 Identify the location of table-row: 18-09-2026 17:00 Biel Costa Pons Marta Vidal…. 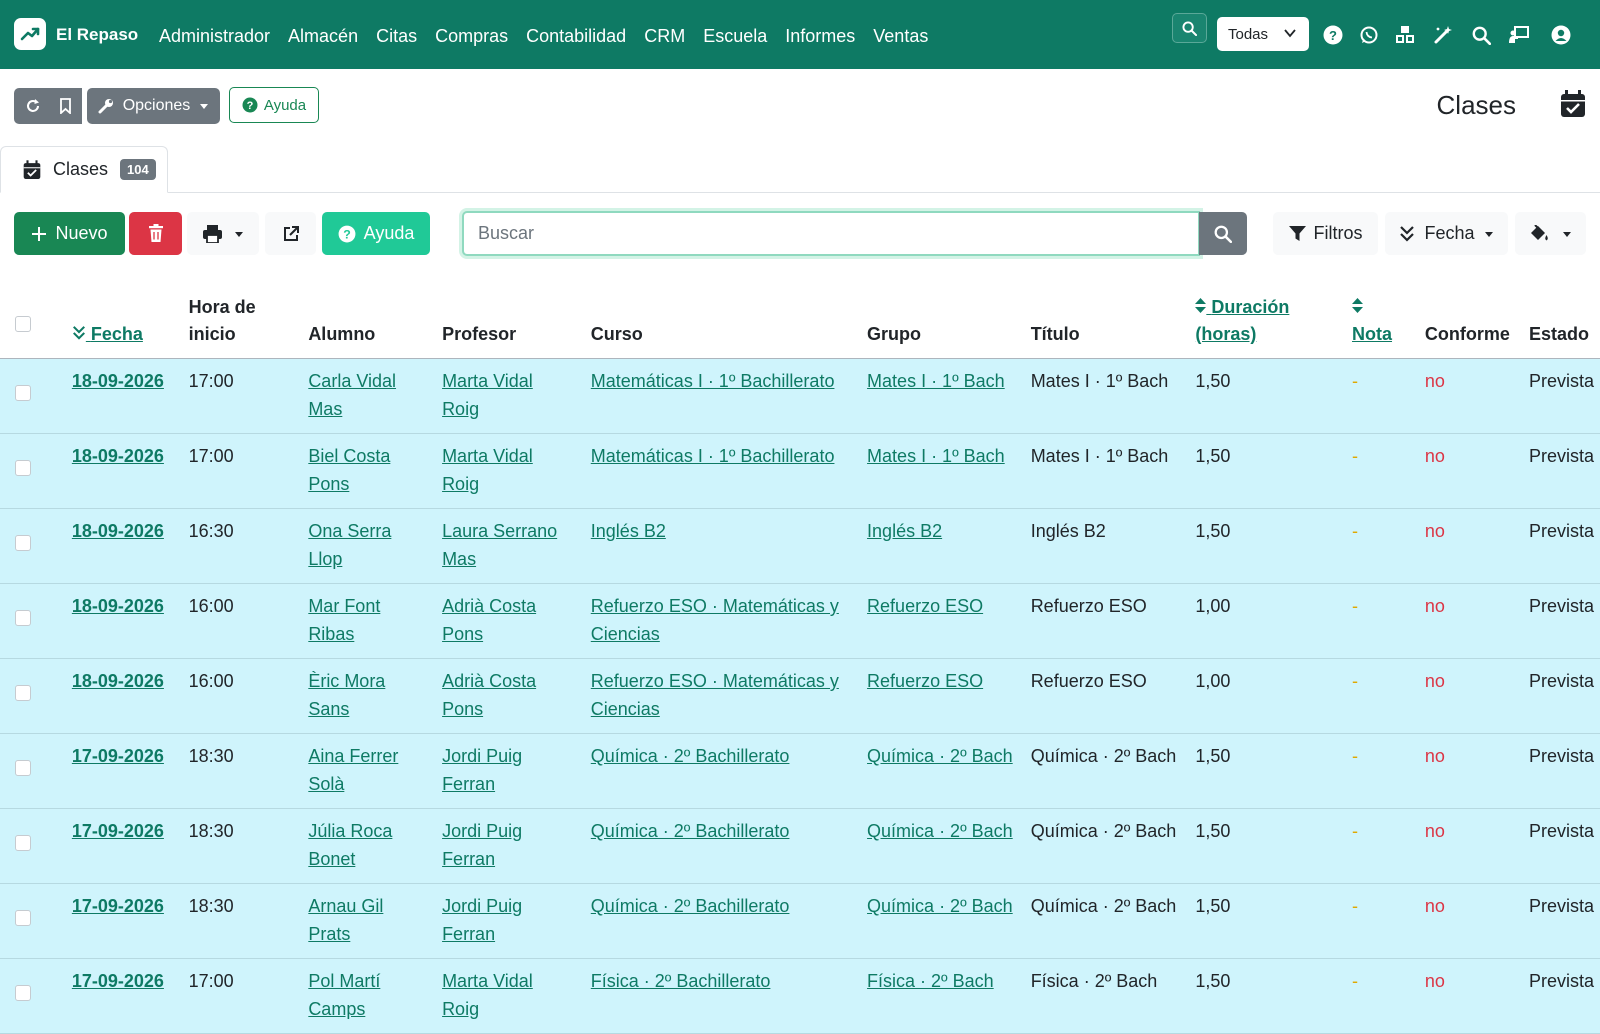
(800, 471).